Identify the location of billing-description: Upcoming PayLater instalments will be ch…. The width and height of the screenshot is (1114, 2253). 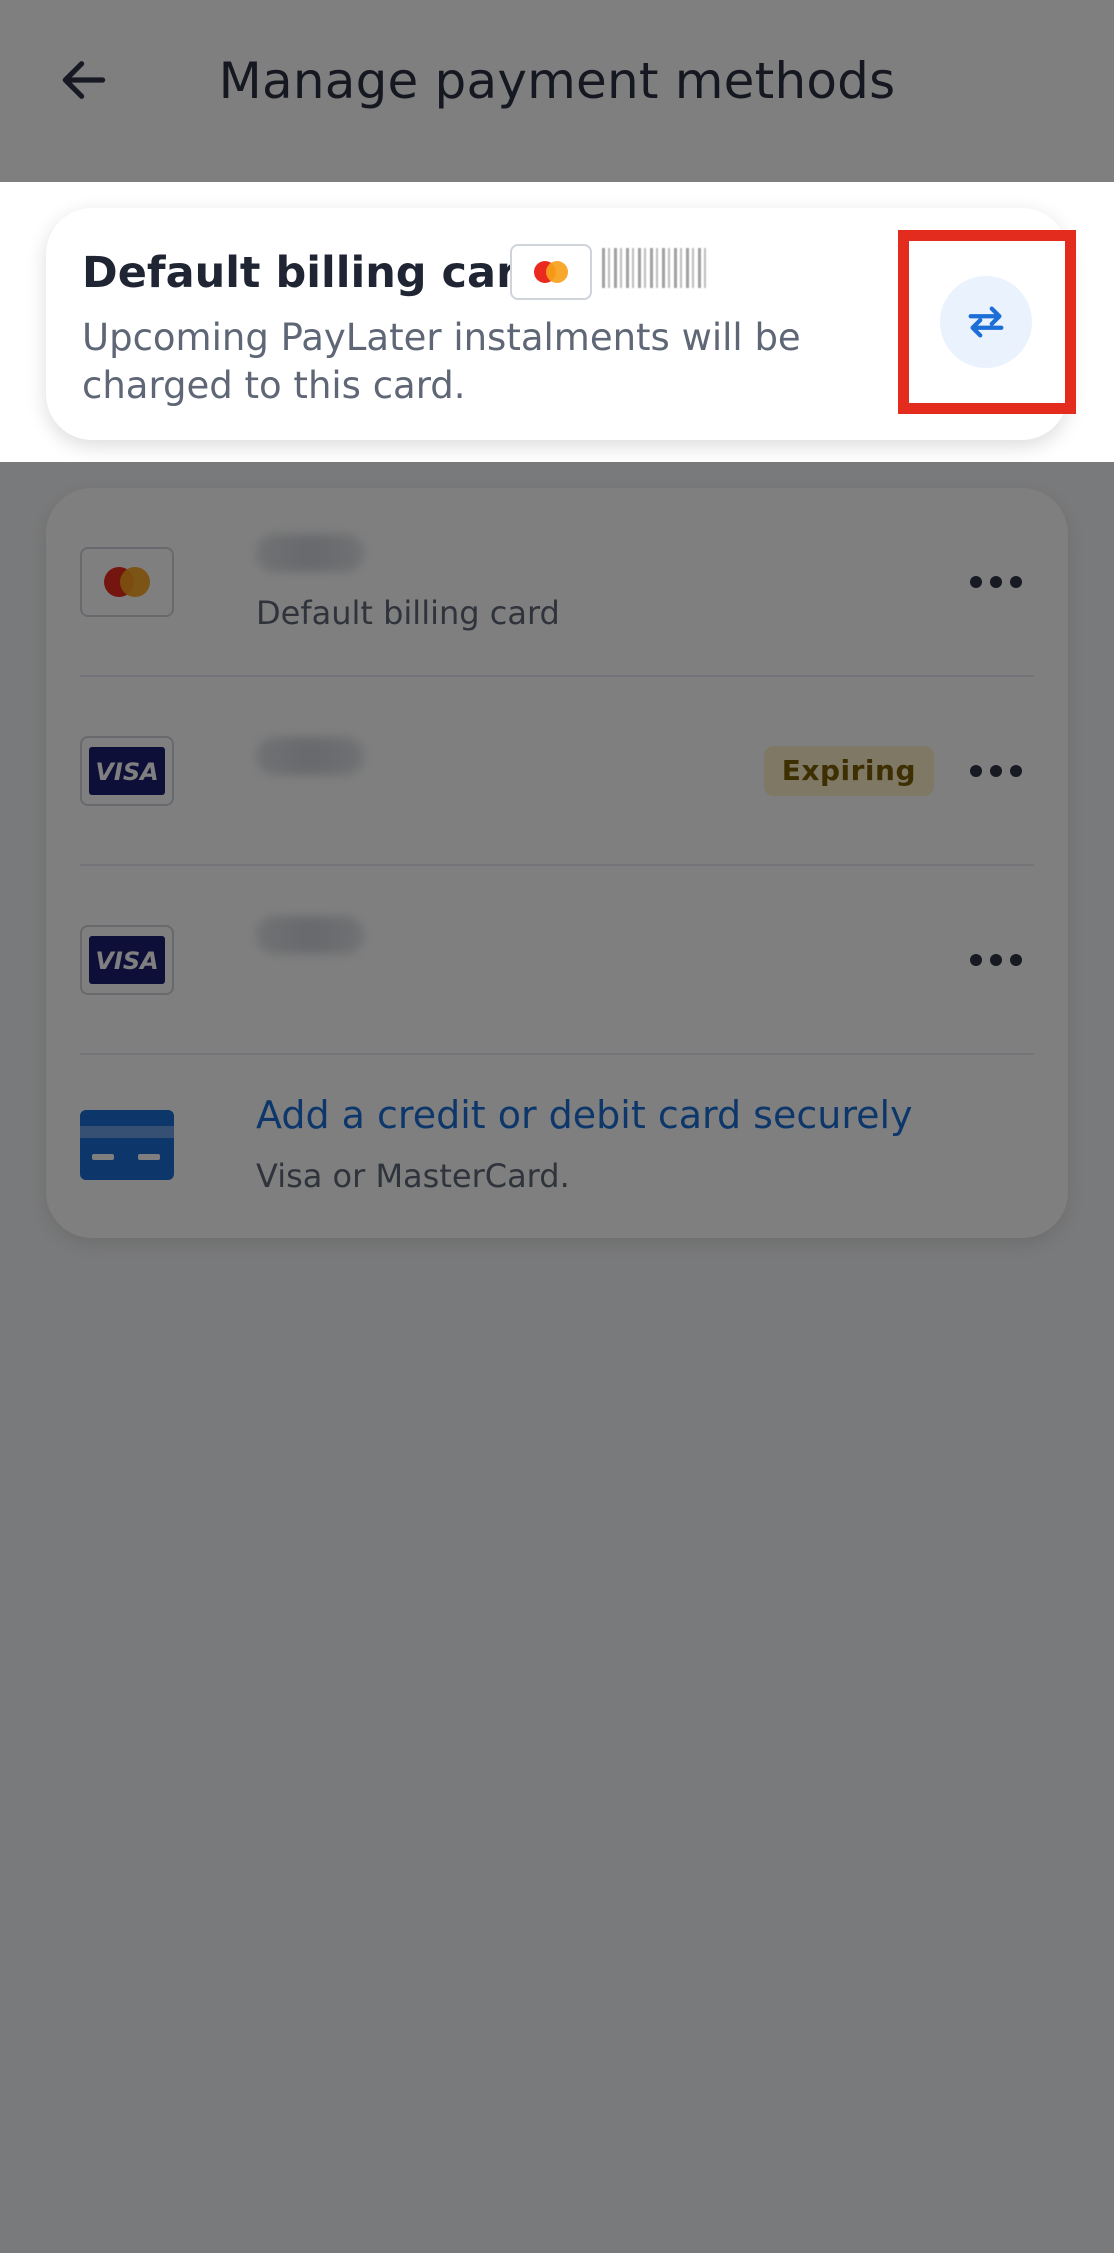
(441, 361).